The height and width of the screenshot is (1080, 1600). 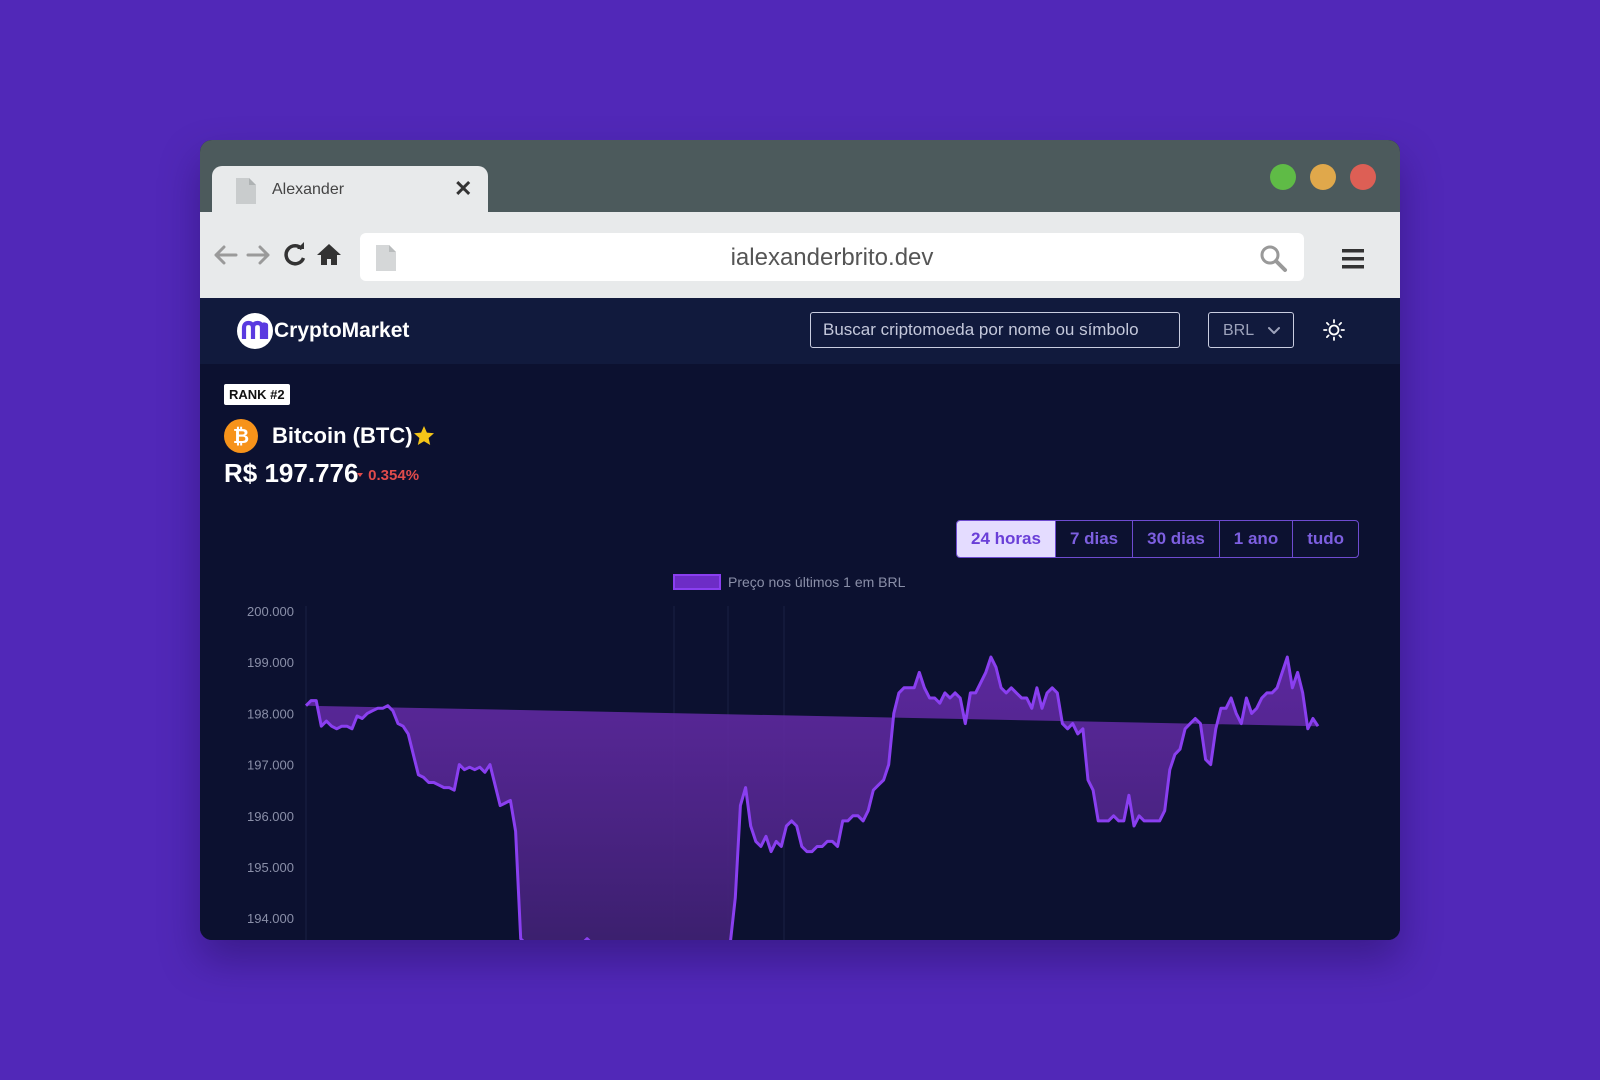 I want to click on coin-name: Bitcoin (BTC), so click(x=342, y=435).